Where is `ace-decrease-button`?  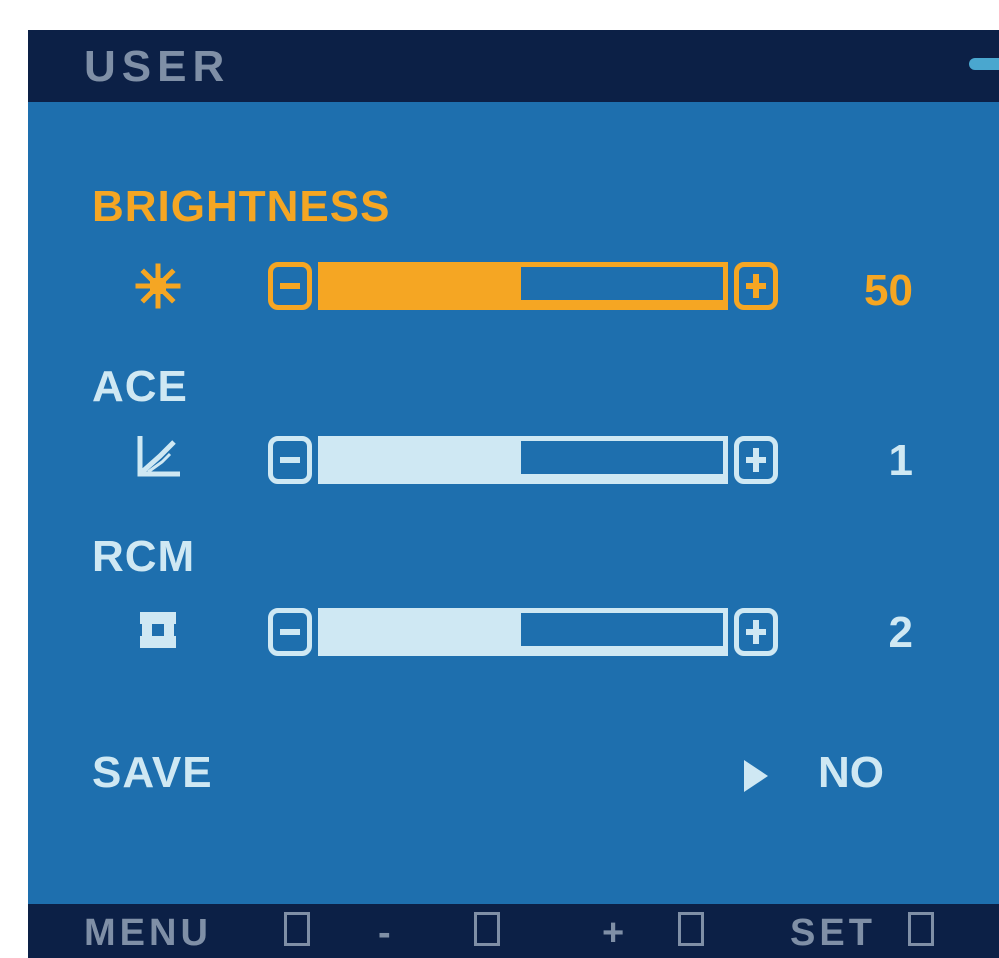
ace-decrease-button is located at coordinates (290, 460).